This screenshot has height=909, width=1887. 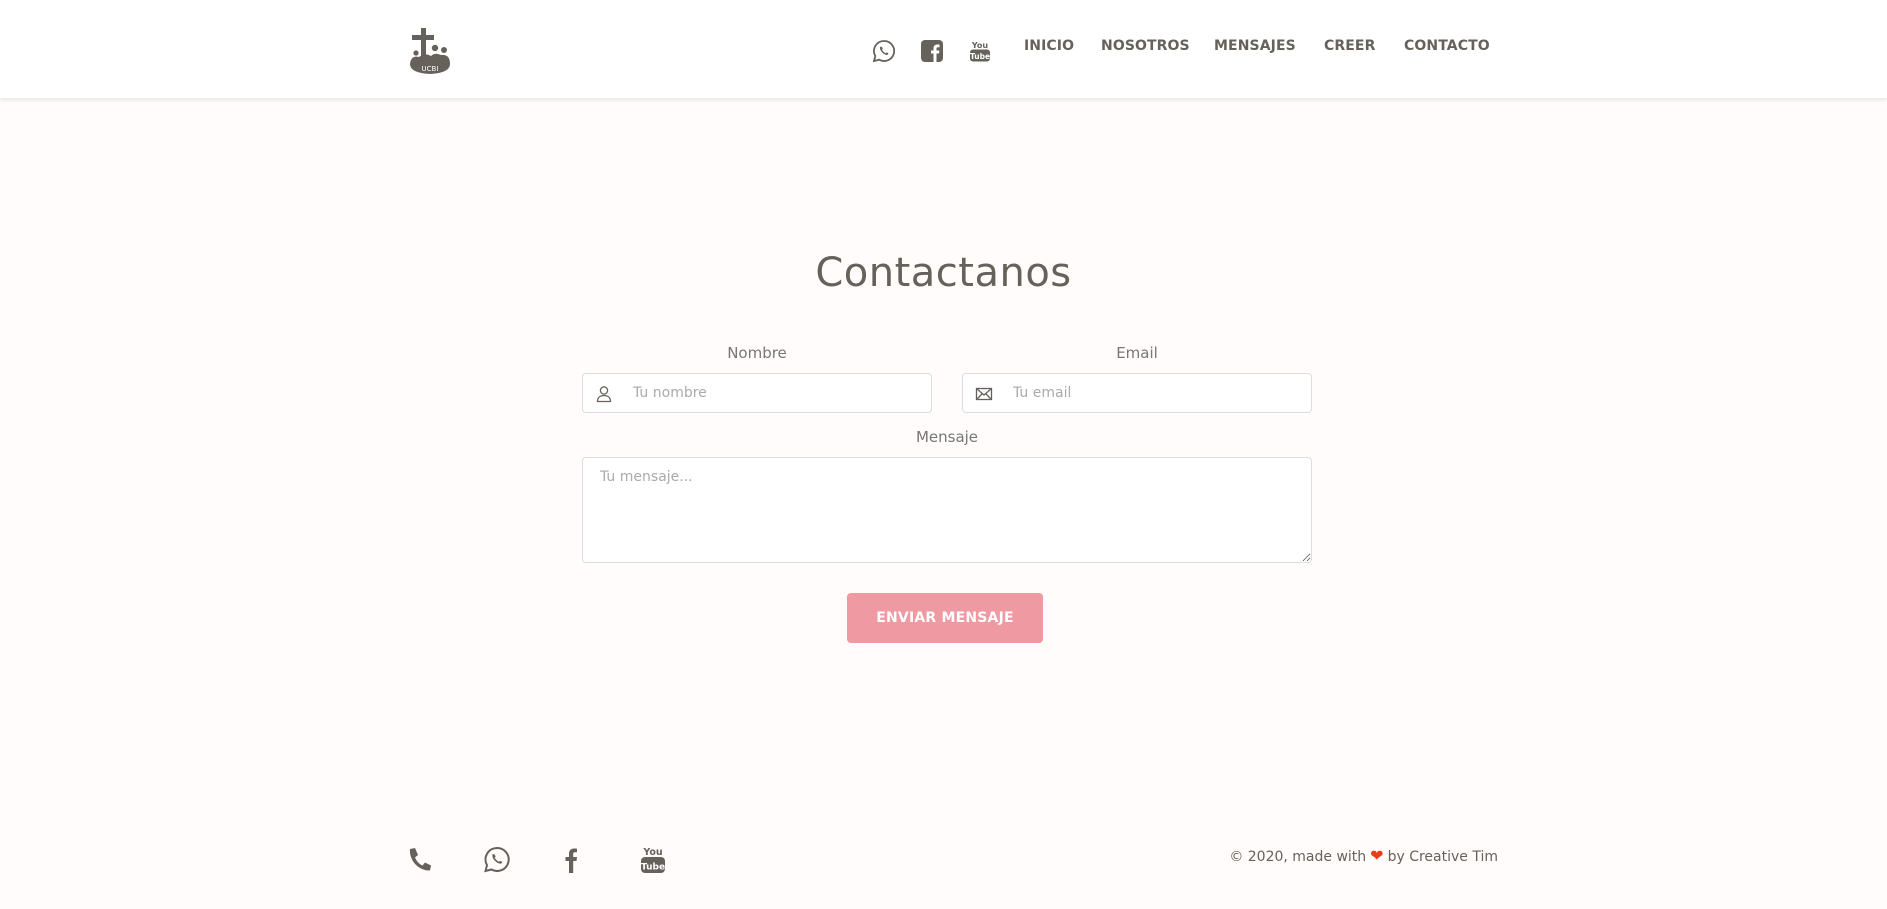 I want to click on nav-link-contacto: CONTACTO, so click(x=1447, y=46).